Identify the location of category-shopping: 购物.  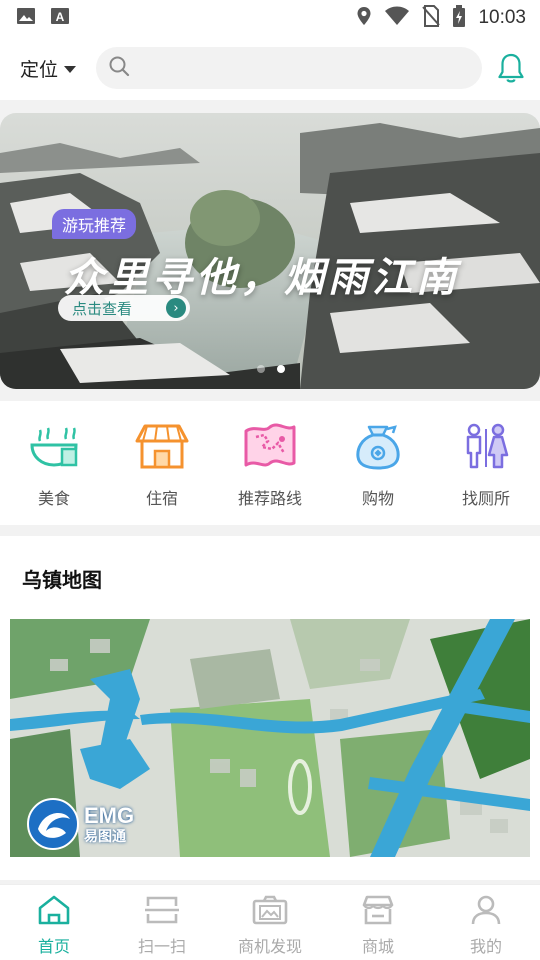
(378, 463).